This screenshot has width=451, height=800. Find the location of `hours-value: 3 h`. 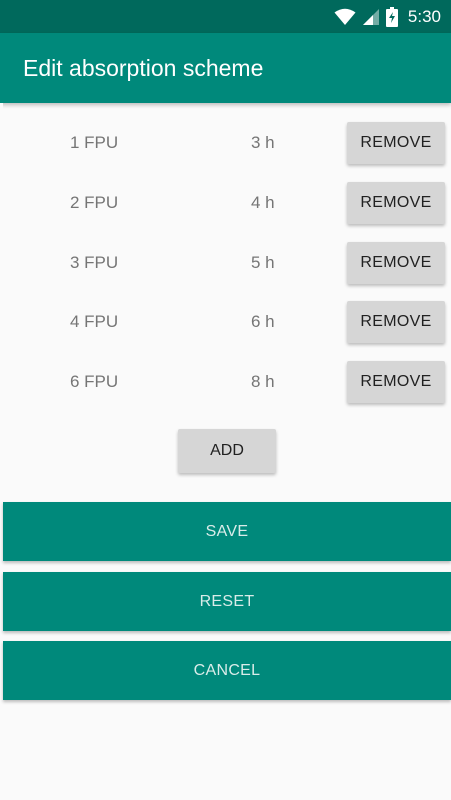

hours-value: 3 h is located at coordinates (263, 142).